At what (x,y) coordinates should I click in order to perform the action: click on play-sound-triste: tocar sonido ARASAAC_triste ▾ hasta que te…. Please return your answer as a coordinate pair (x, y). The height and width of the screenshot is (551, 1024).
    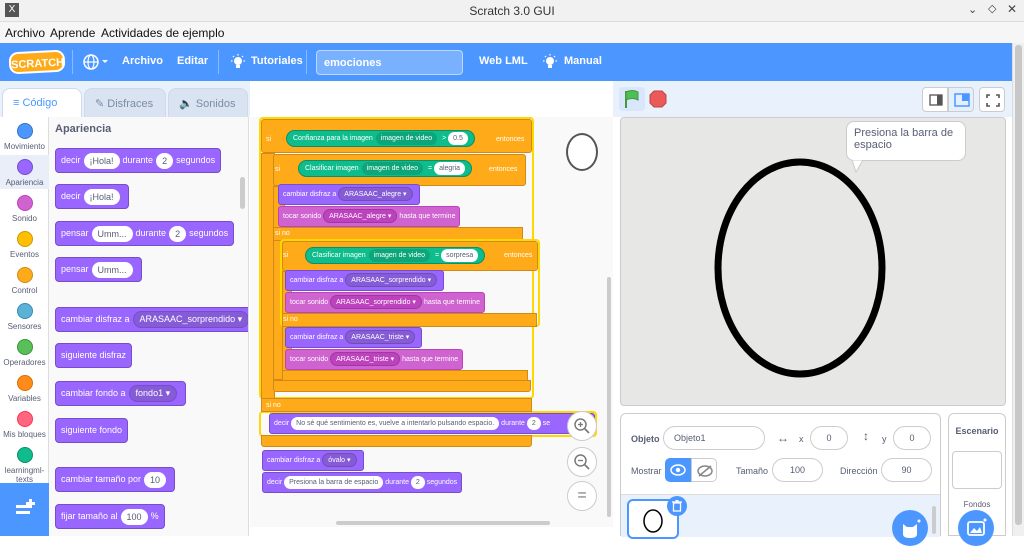
    Looking at the image, I should click on (374, 359).